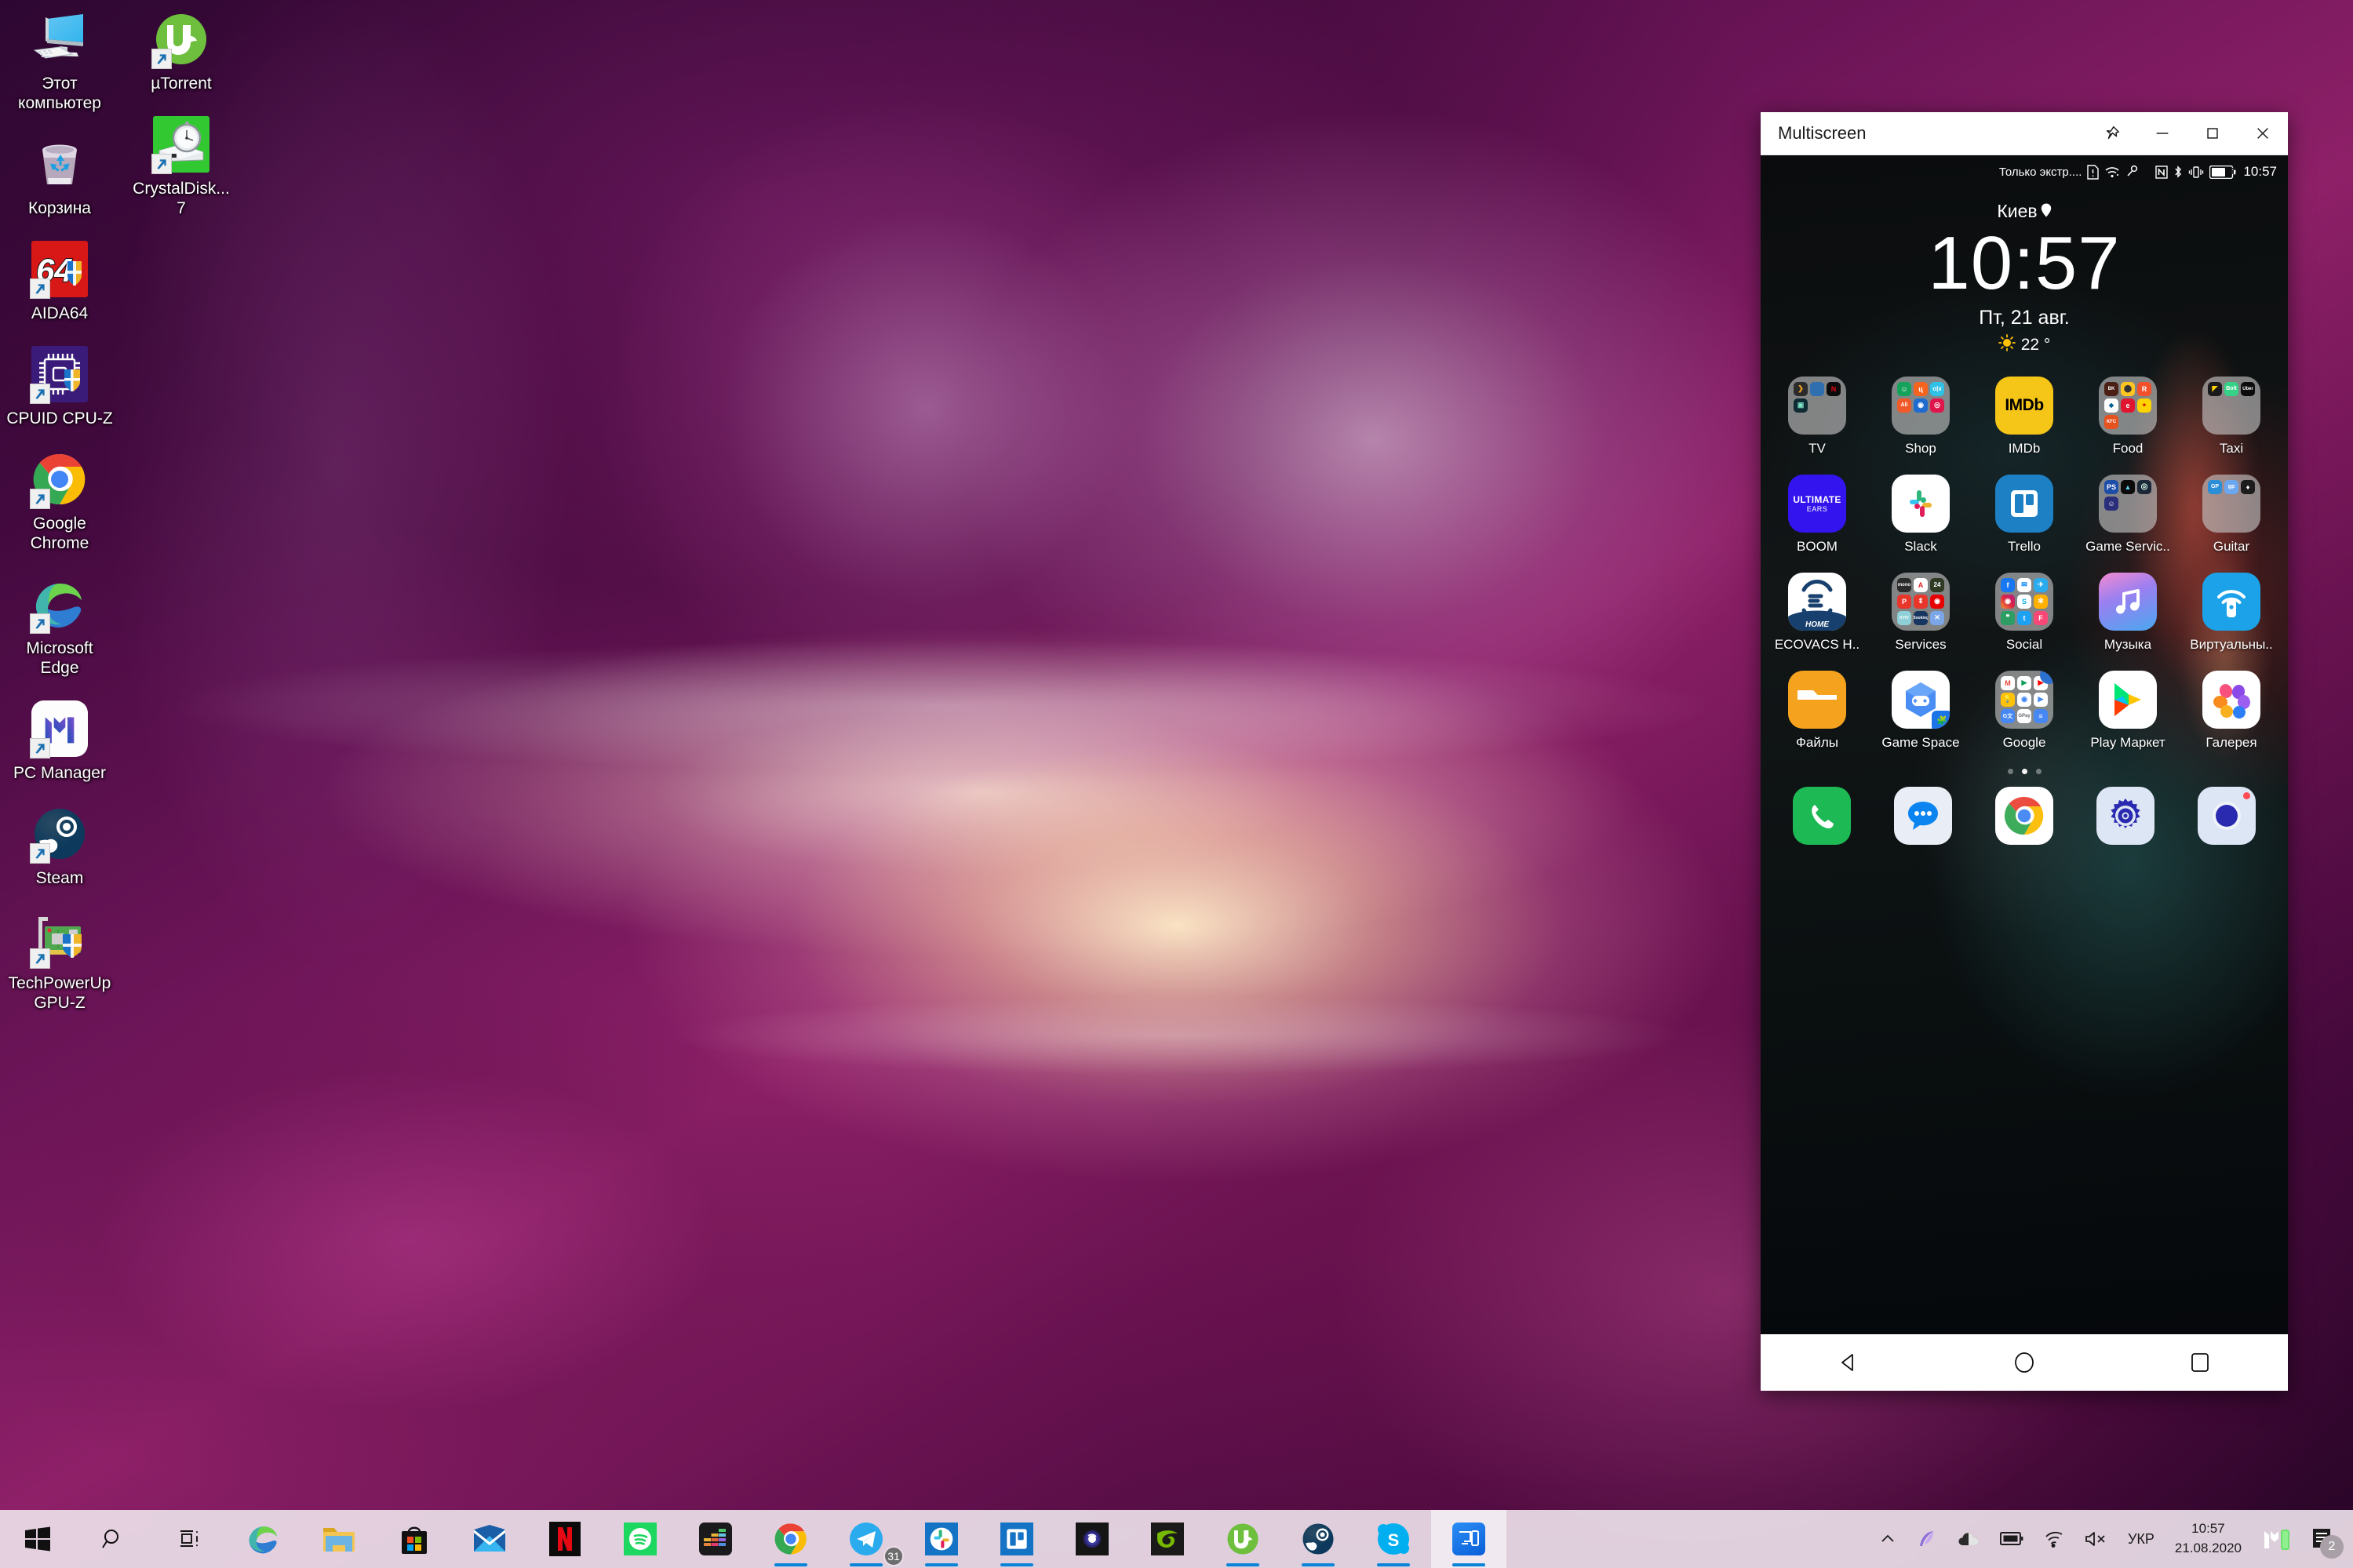 This screenshot has height=1568, width=2353. Describe the element at coordinates (2112, 133) in the screenshot. I see `pin-icon` at that location.